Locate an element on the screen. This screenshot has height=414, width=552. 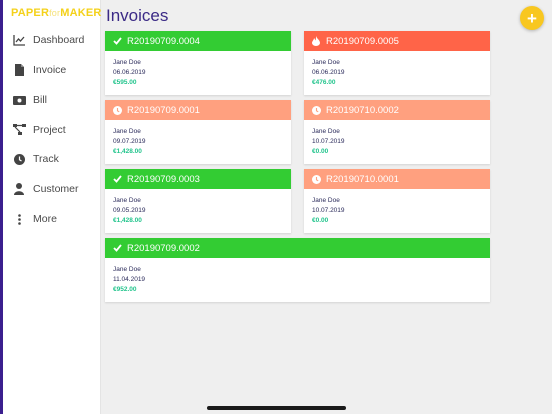
sidebar-item-label: Dashboard is located at coordinates (59, 40).